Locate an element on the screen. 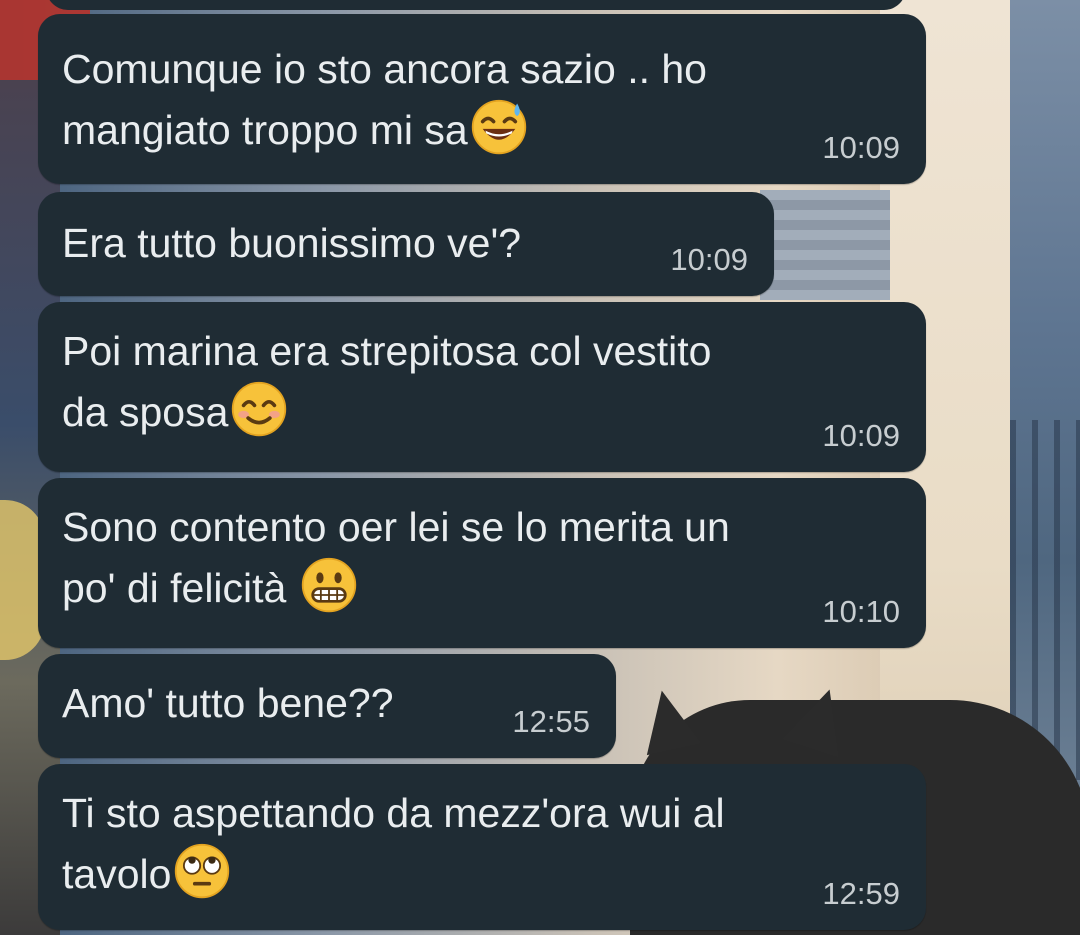 The width and height of the screenshot is (1080, 935). message-time: 10:10 is located at coordinates (861, 611).